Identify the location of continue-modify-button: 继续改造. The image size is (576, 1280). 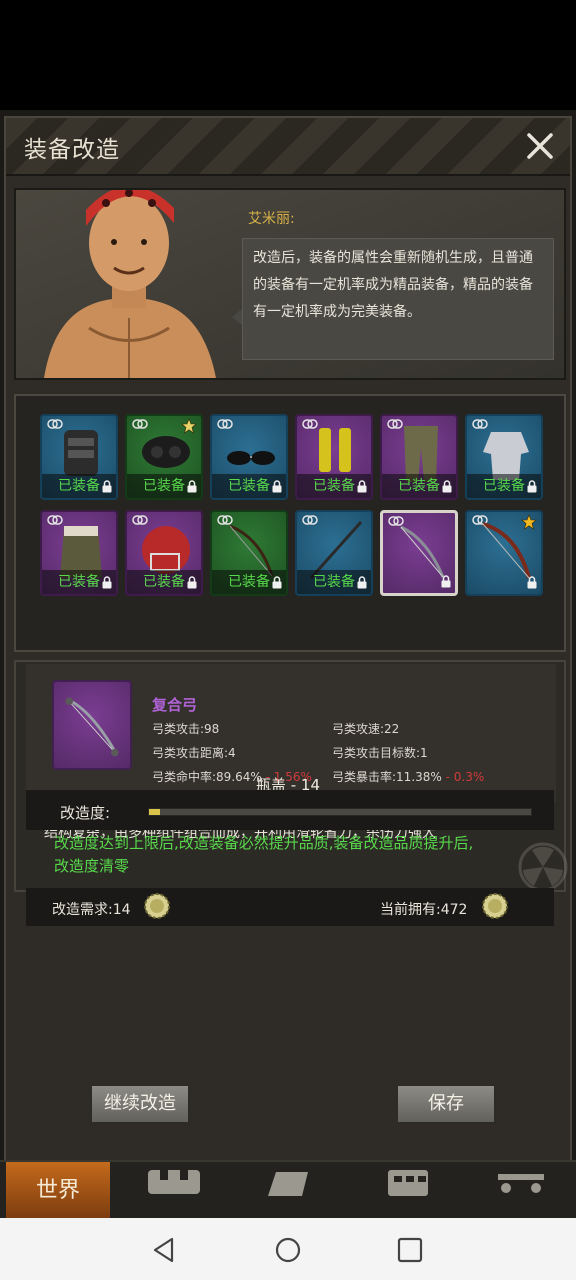
(140, 1104).